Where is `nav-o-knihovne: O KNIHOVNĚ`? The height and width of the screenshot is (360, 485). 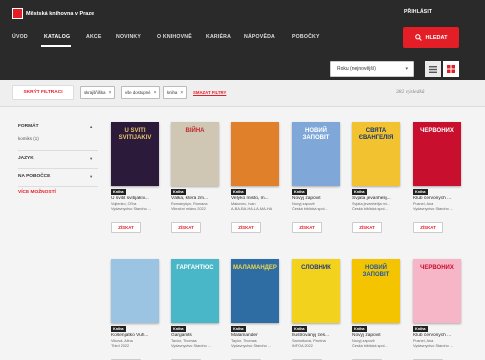 nav-o-knihovne: O KNIHOVNĚ is located at coordinates (174, 37).